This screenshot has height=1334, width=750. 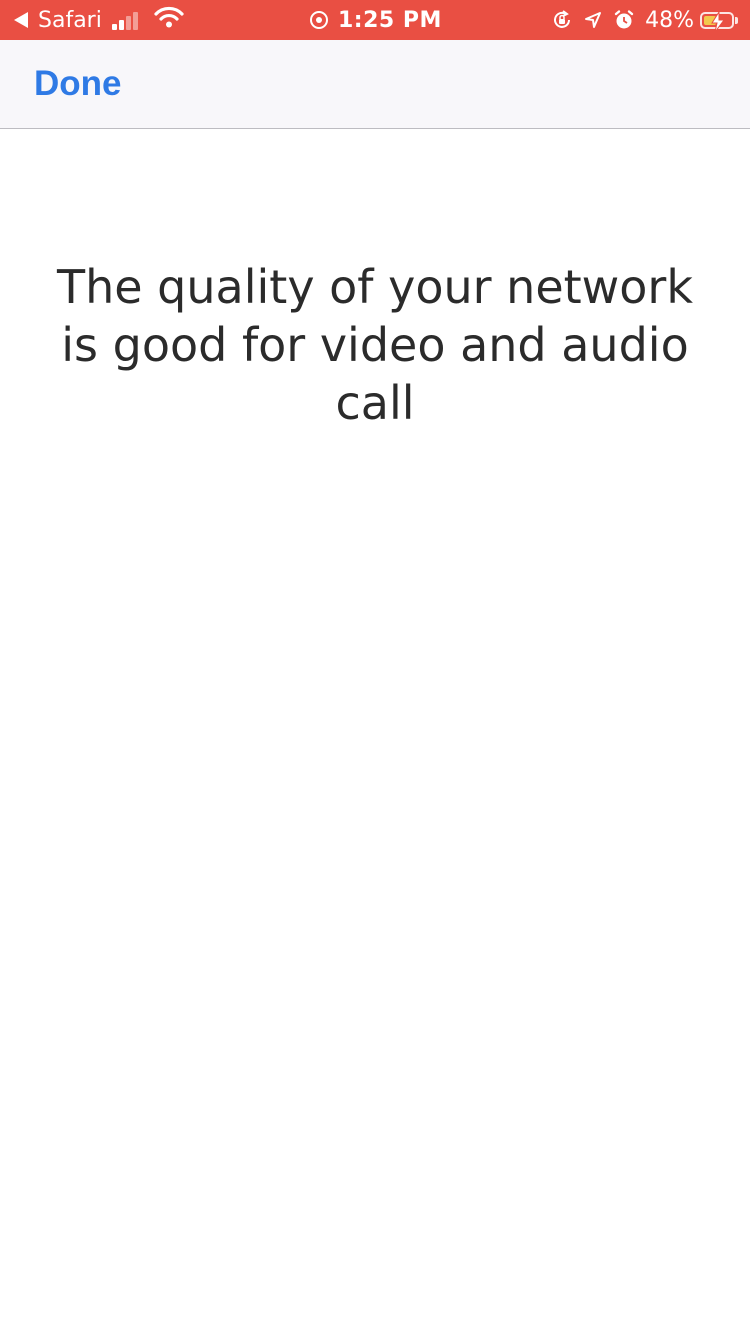 I want to click on back-arrow-icon, so click(x=21, y=20).